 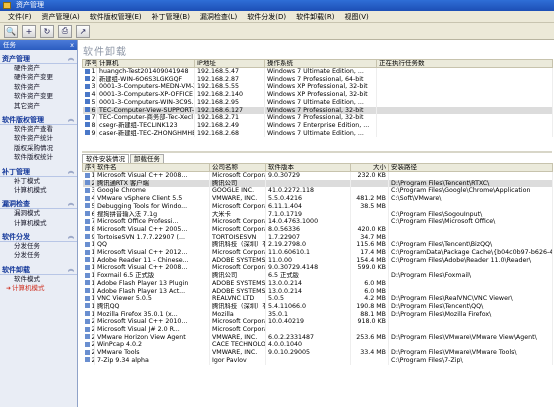 What do you see at coordinates (116, 17) in the screenshot?
I see `menu-item: 软件版权管理(E)` at bounding box center [116, 17].